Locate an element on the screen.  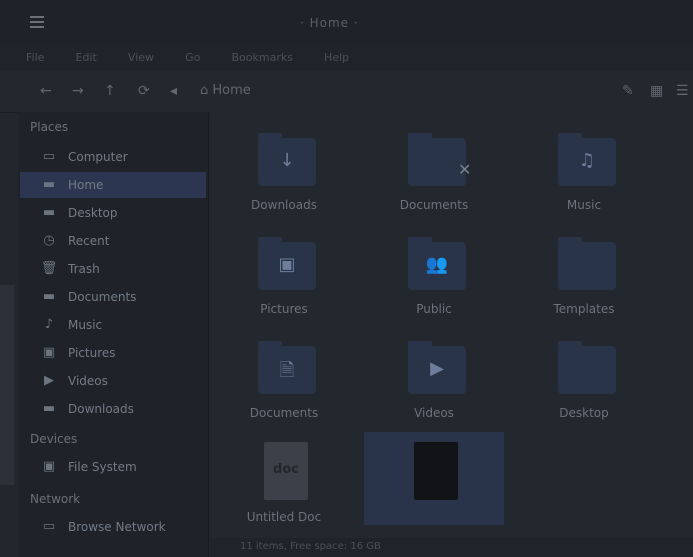
title-bar: · Home · is located at coordinates (346, 22).